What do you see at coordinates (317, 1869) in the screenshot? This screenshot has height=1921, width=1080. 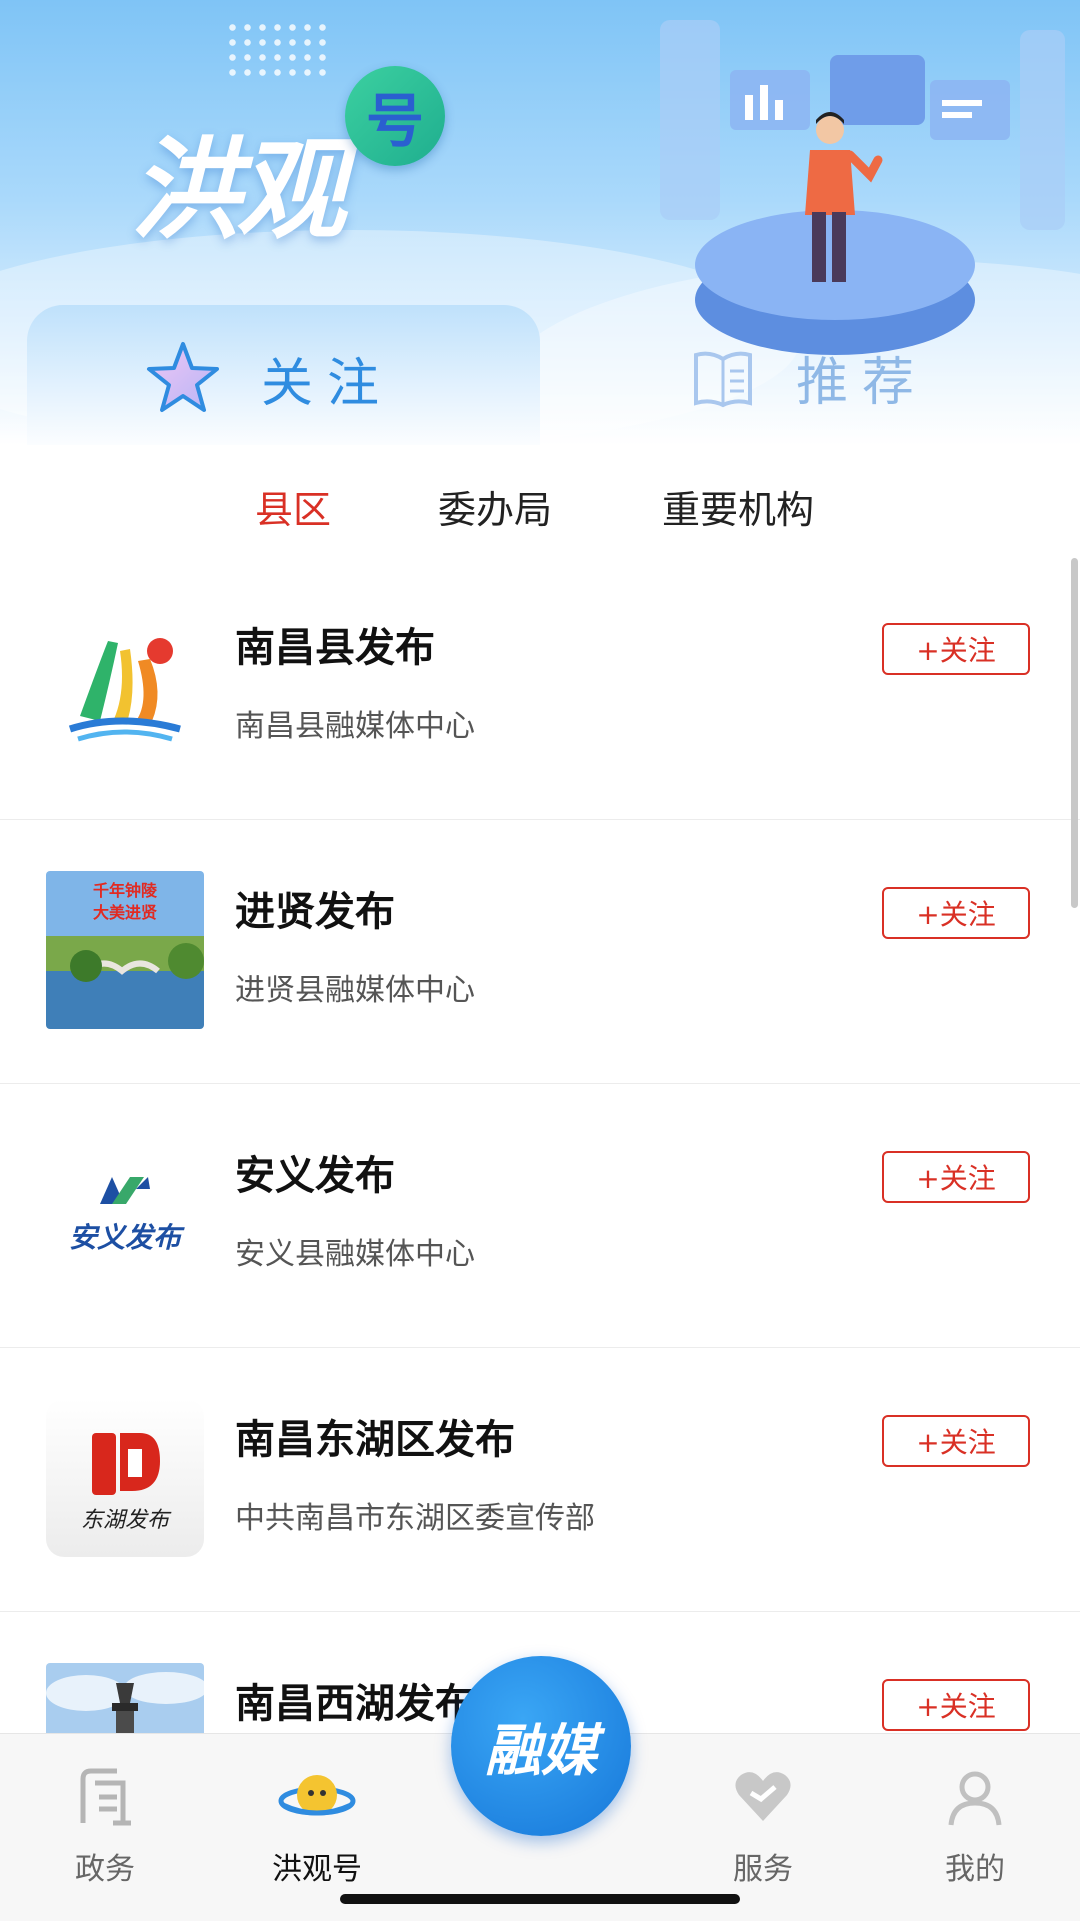 I see `nav-label: 洪观号` at bounding box center [317, 1869].